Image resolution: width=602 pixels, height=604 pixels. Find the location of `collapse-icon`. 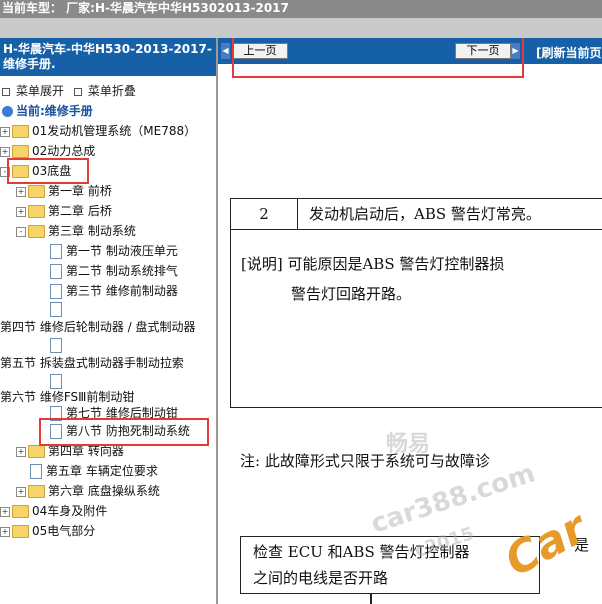

collapse-icon is located at coordinates (77, 91).